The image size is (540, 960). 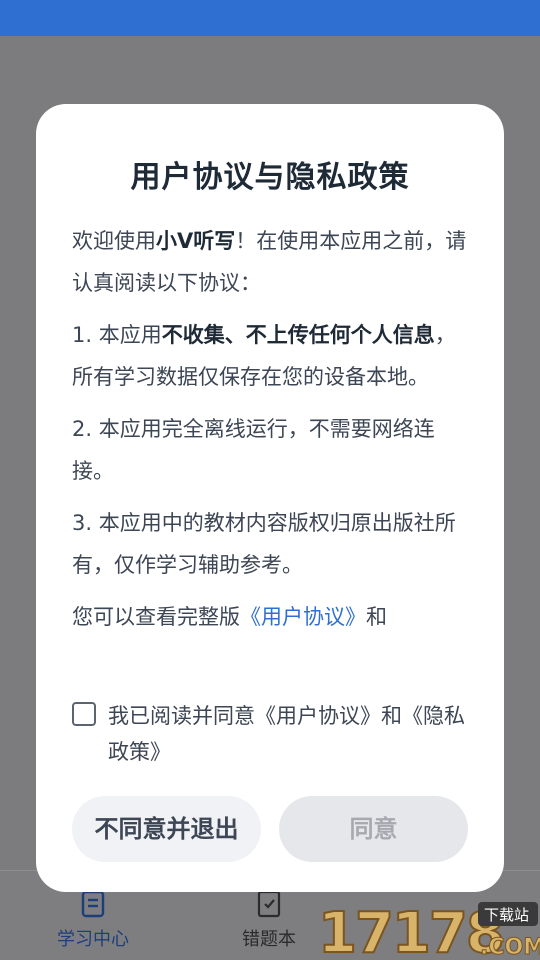 What do you see at coordinates (84, 714) in the screenshot?
I see `agreement-checkbox` at bounding box center [84, 714].